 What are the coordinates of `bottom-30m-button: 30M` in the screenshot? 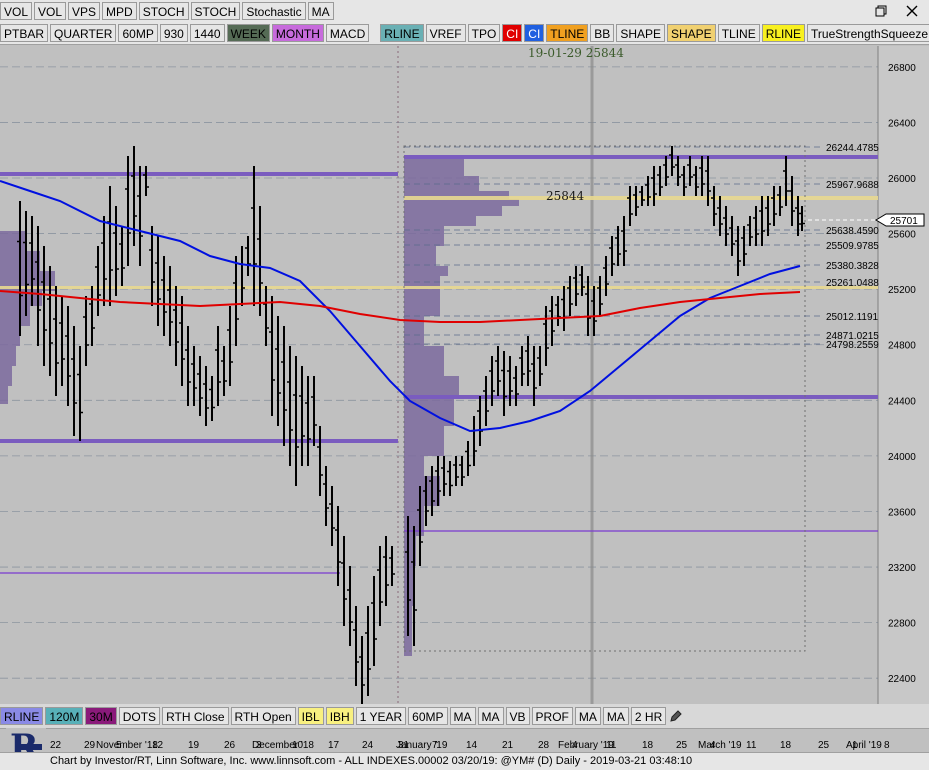 It's located at (101, 716).